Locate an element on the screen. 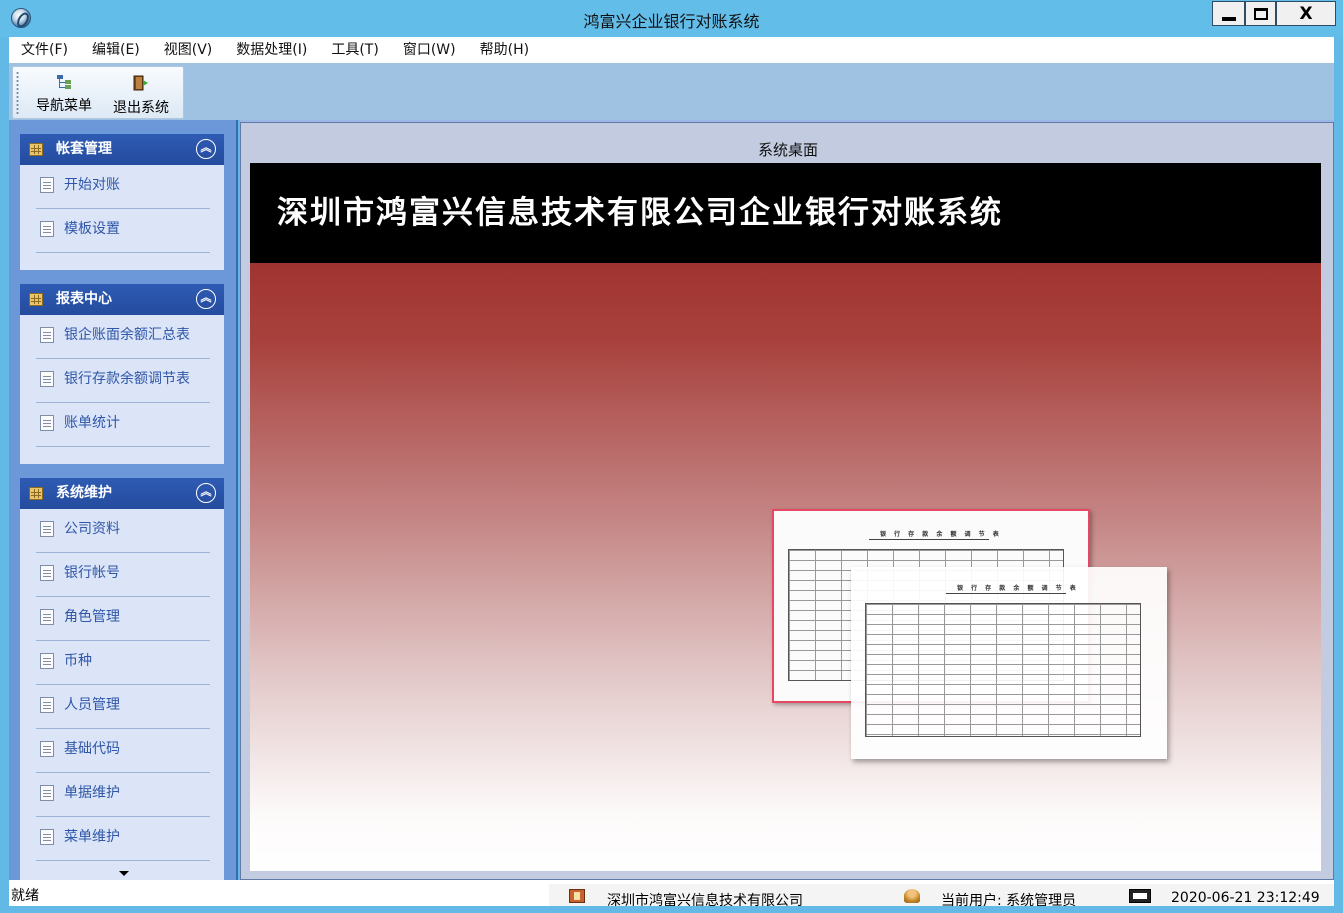 The image size is (1343, 913). nav-item-balance-summary: 银企账面余额汇总表 is located at coordinates (123, 337).